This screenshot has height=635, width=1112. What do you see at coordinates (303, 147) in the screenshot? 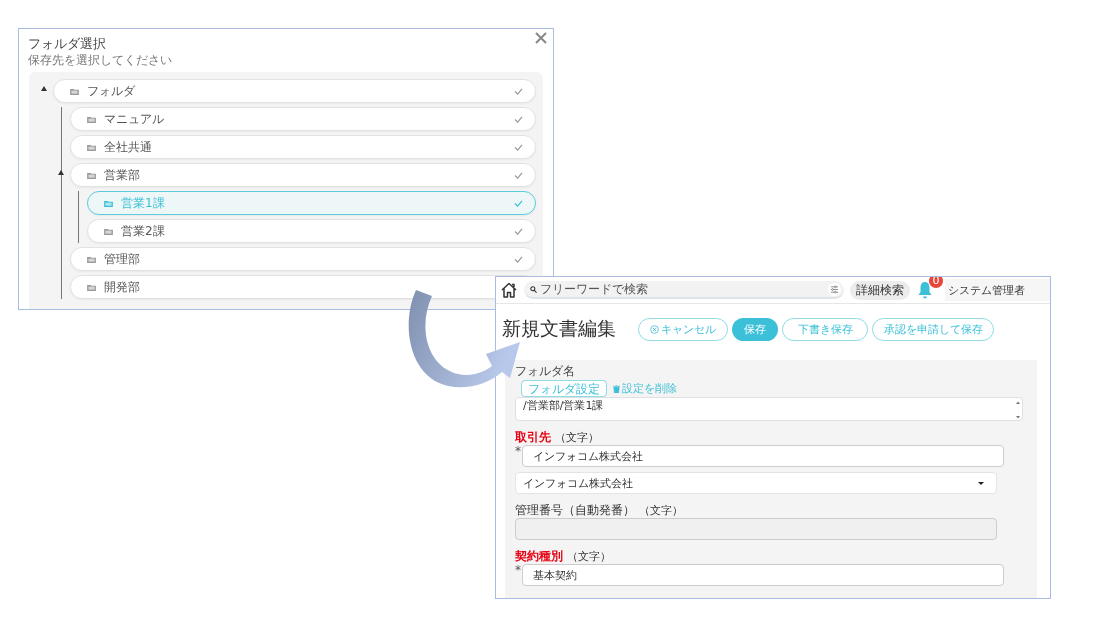
I see `folder-row: 全社共通` at bounding box center [303, 147].